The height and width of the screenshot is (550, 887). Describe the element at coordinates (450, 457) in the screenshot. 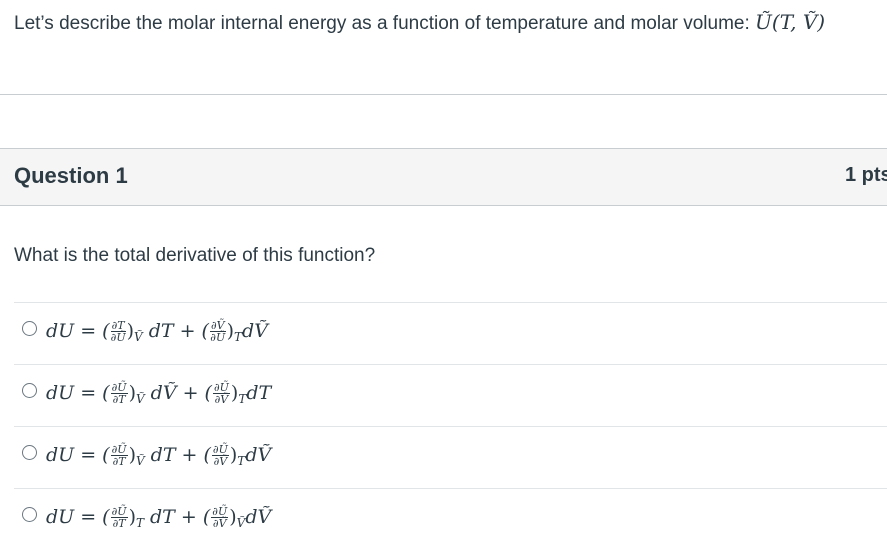

I see `answer-option-3: dU = ( ∂Ũ ∂T) ṼdT + ( ∂Ũ ∂Ṽ) TdṼ` at that location.